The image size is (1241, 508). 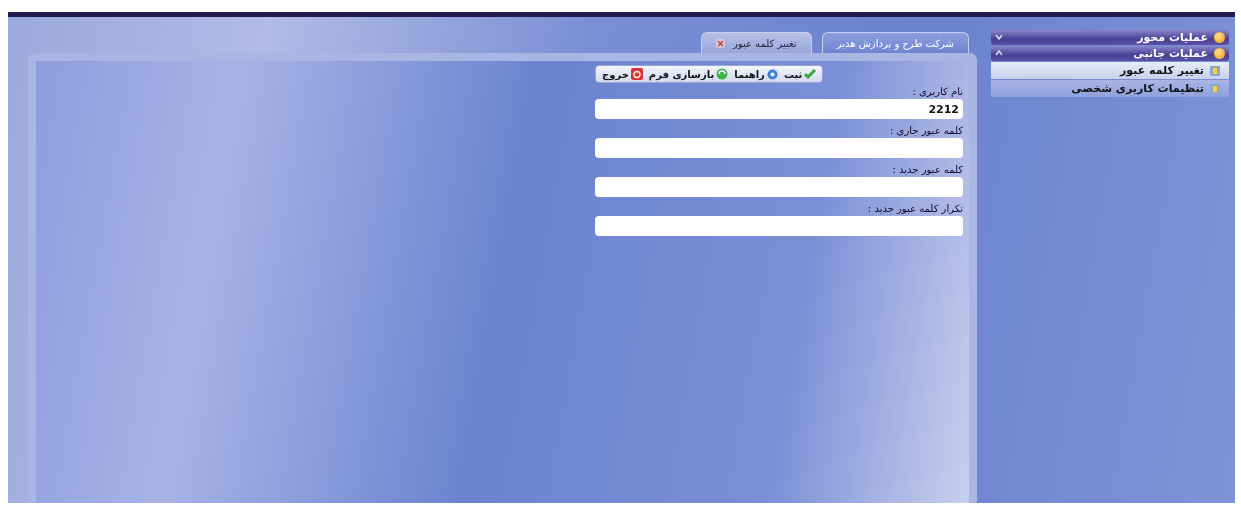 I want to click on tab: تغییر کلمه عبور, so click(x=756, y=42).